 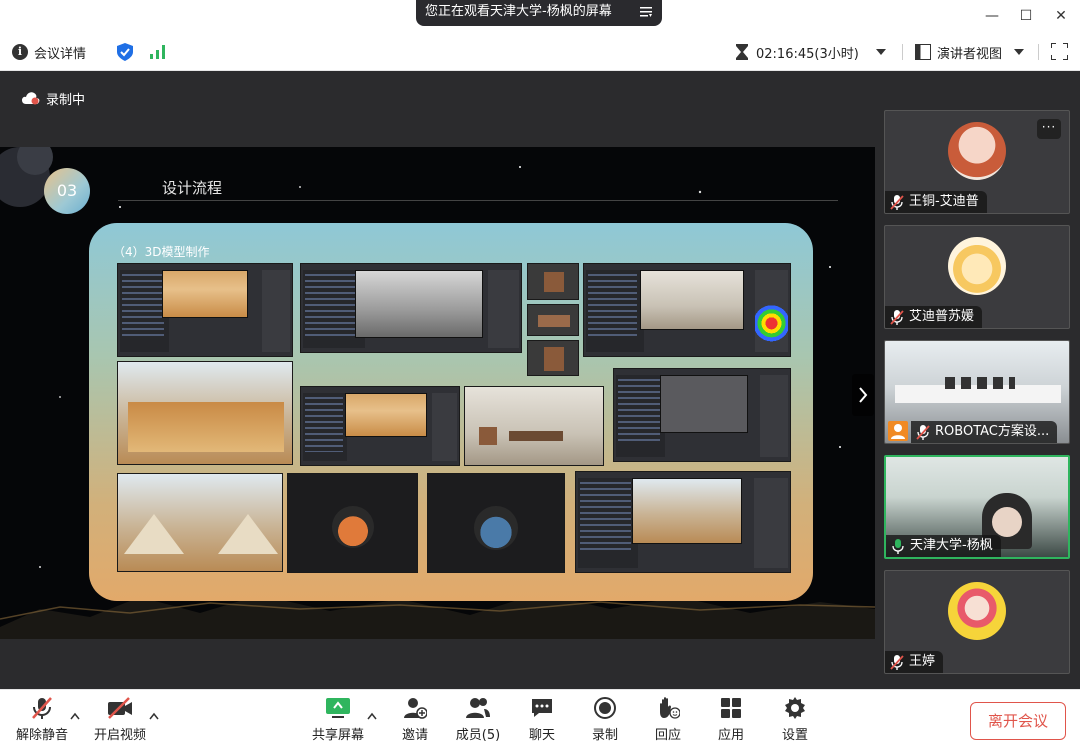 What do you see at coordinates (542, 708) in the screenshot?
I see `chat-icon` at bounding box center [542, 708].